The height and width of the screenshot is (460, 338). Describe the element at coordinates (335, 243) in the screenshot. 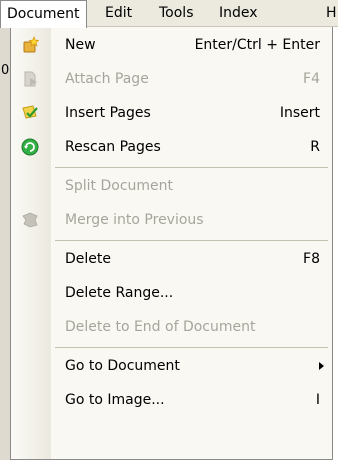

I see `background-window-right` at that location.